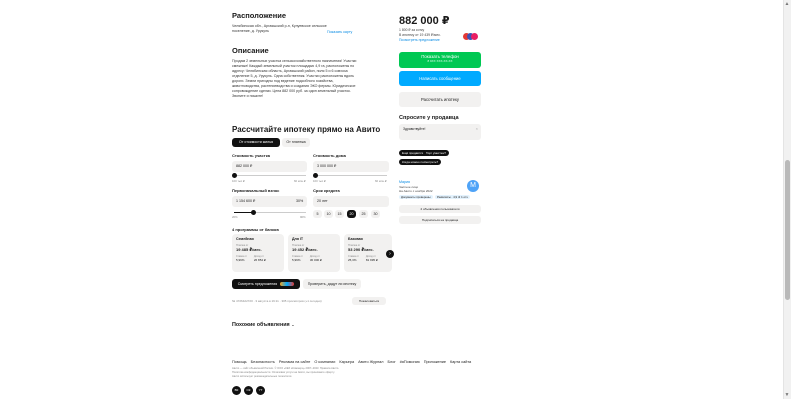  What do you see at coordinates (414, 129) in the screenshot?
I see `ask-seller-text: Здравствуйте!` at bounding box center [414, 129].